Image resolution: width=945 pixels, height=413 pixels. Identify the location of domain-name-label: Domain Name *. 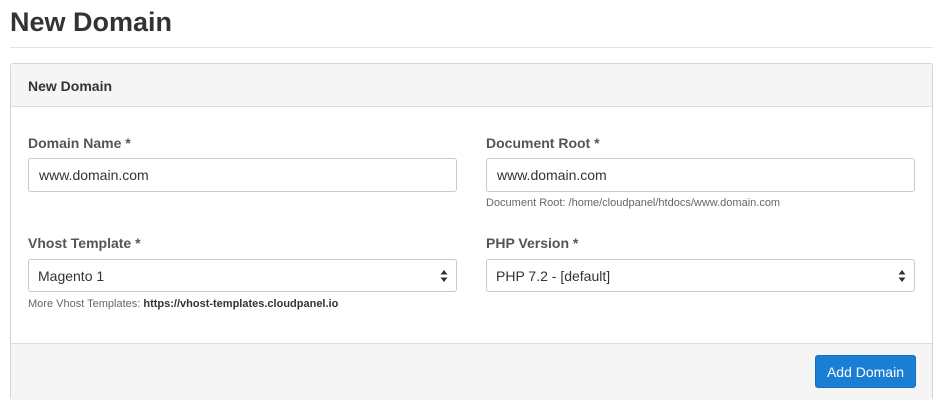
(79, 143).